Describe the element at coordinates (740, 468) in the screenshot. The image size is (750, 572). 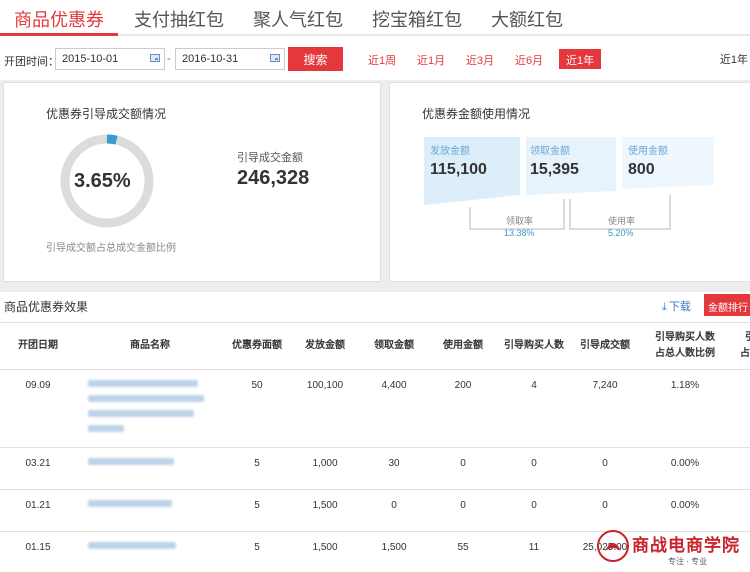
I see `table-cell` at that location.